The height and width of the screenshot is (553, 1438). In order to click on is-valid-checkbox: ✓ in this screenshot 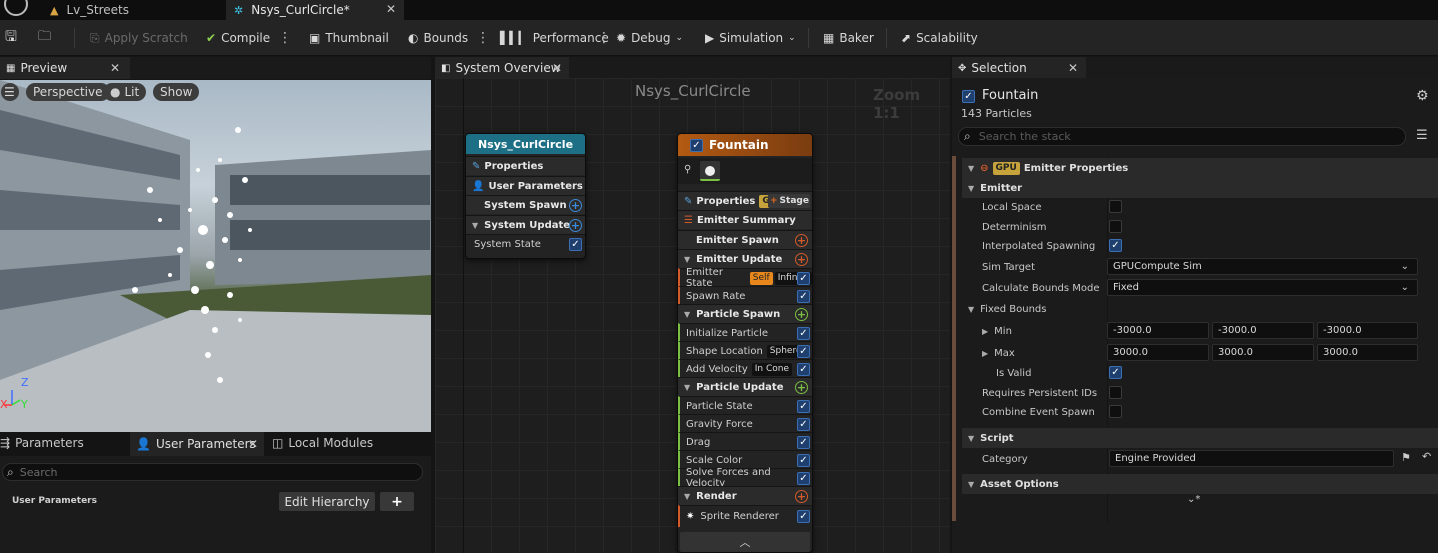, I will do `click(1115, 372)`.